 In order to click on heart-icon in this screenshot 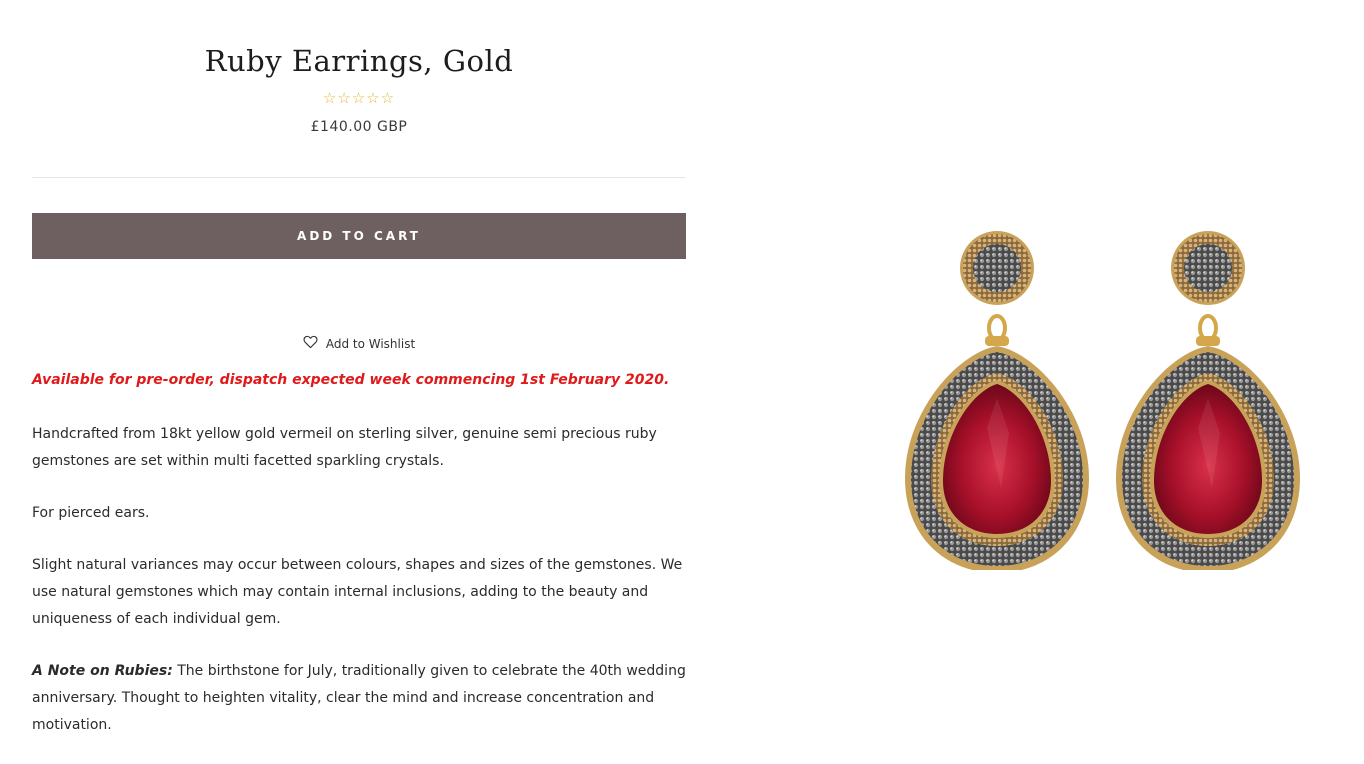, I will do `click(310, 343)`.